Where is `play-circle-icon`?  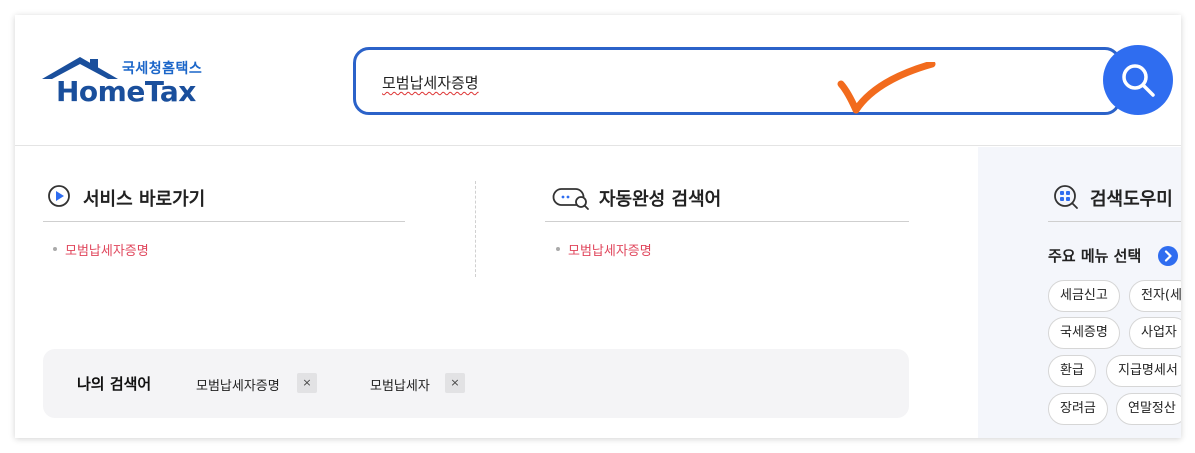 play-circle-icon is located at coordinates (59, 196).